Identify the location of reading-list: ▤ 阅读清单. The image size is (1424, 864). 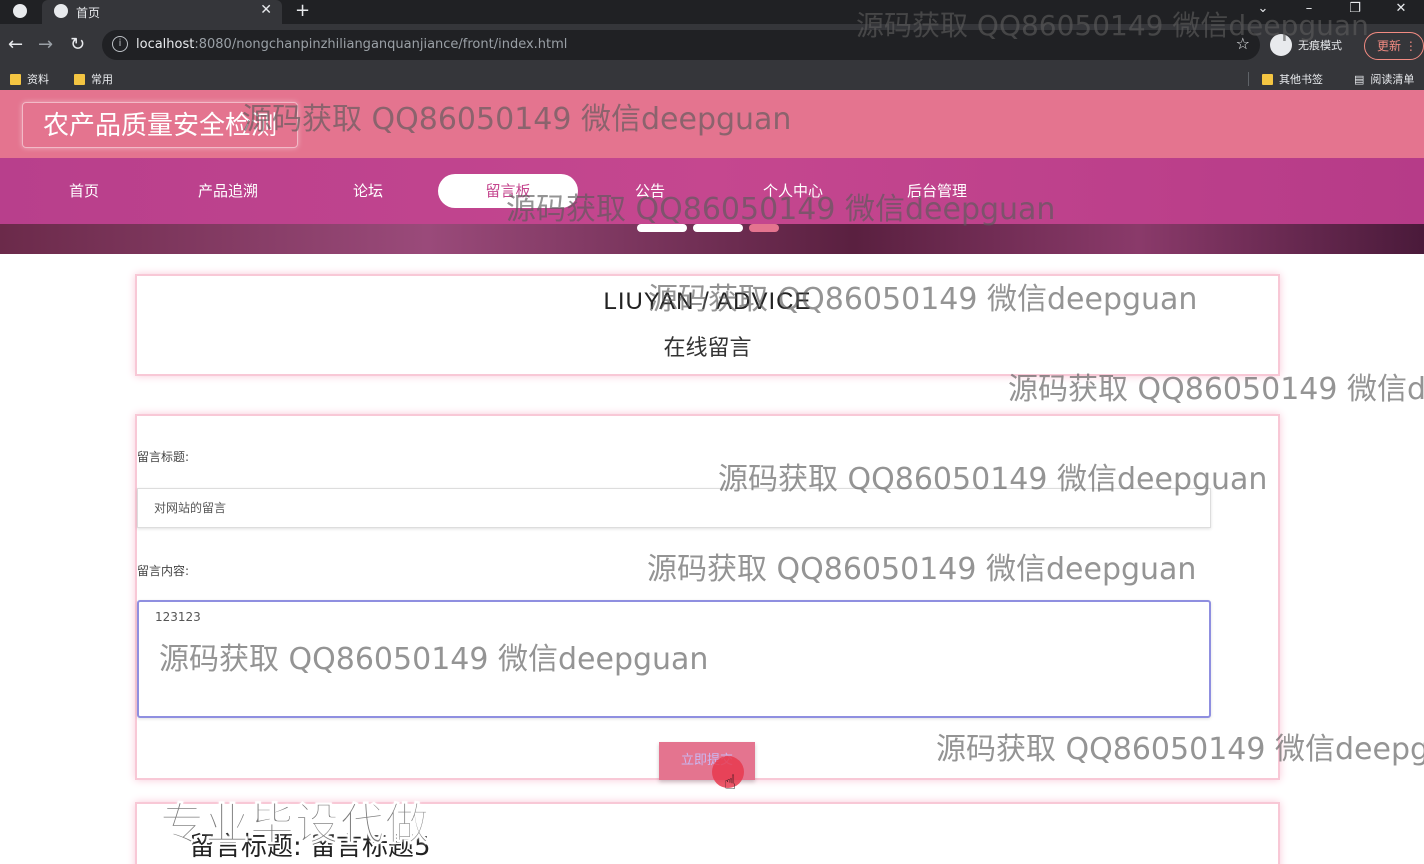
(1384, 79).